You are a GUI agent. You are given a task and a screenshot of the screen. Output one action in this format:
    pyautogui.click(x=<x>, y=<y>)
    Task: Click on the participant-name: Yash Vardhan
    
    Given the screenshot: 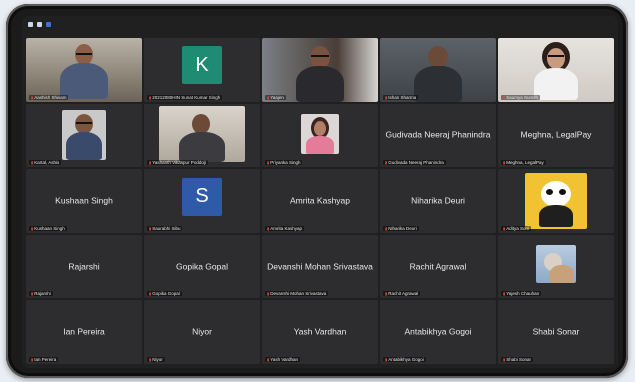 What is the action you would take?
    pyautogui.click(x=320, y=331)
    